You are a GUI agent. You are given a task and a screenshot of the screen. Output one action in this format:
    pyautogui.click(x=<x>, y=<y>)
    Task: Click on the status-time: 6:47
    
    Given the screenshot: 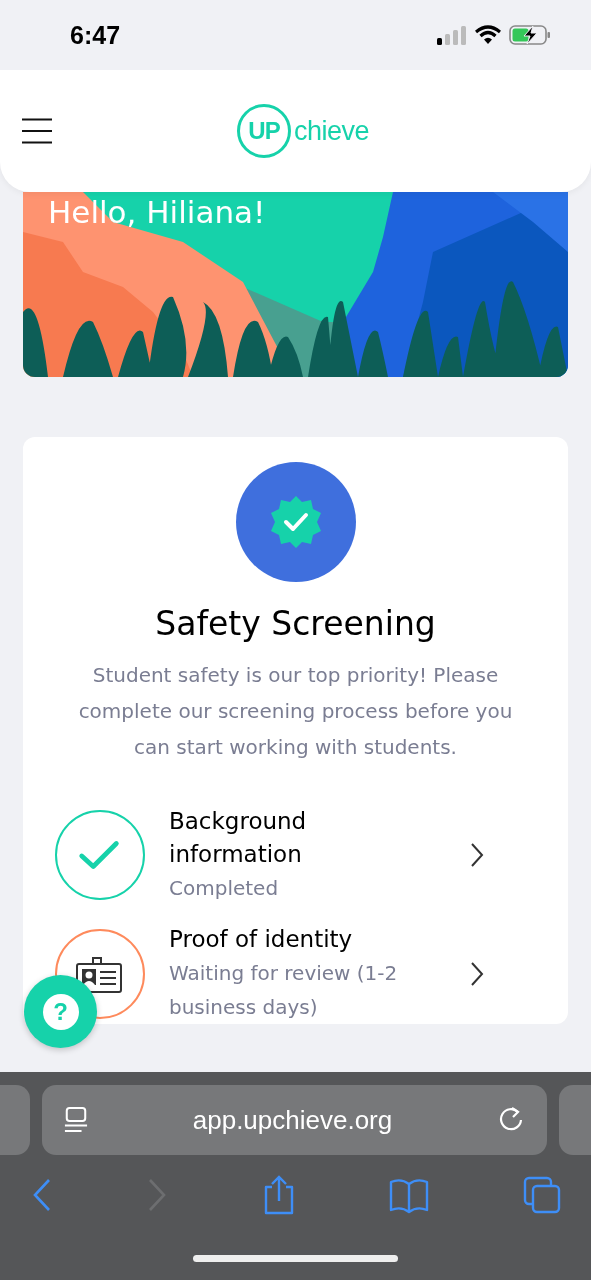 What is the action you would take?
    pyautogui.click(x=95, y=35)
    